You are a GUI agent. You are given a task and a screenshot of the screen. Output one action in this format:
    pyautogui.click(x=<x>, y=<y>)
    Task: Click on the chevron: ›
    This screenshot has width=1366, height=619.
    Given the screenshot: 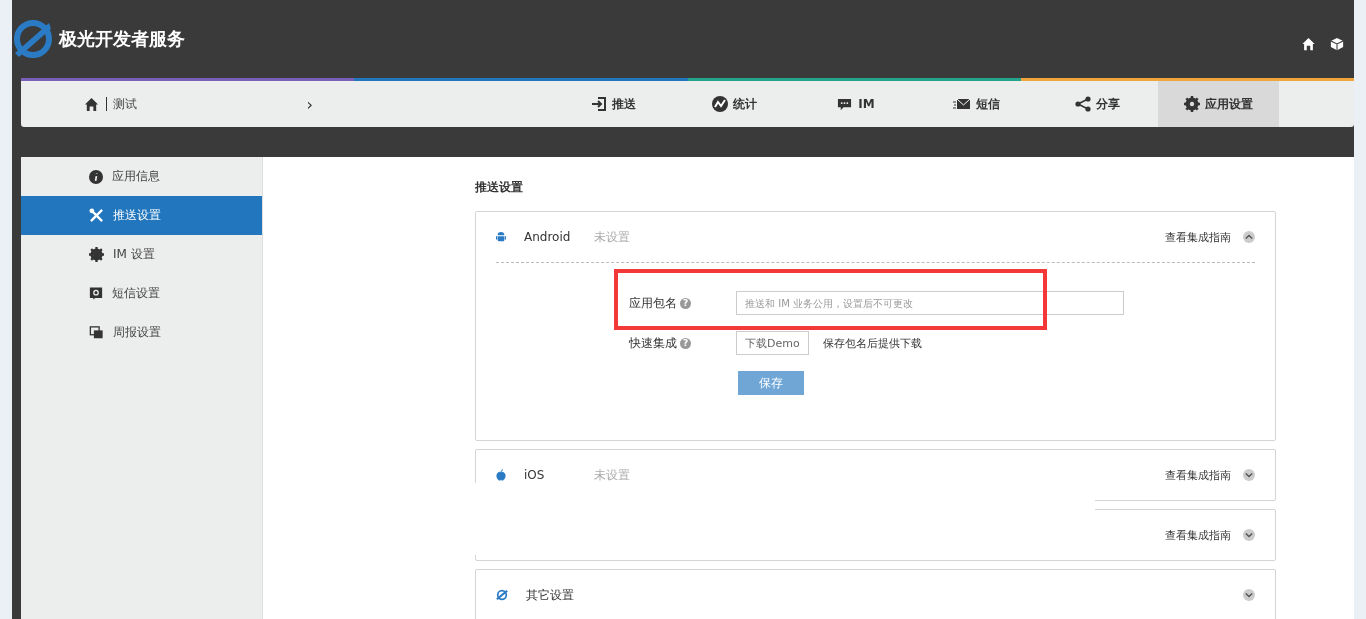 What is the action you would take?
    pyautogui.click(x=309, y=104)
    